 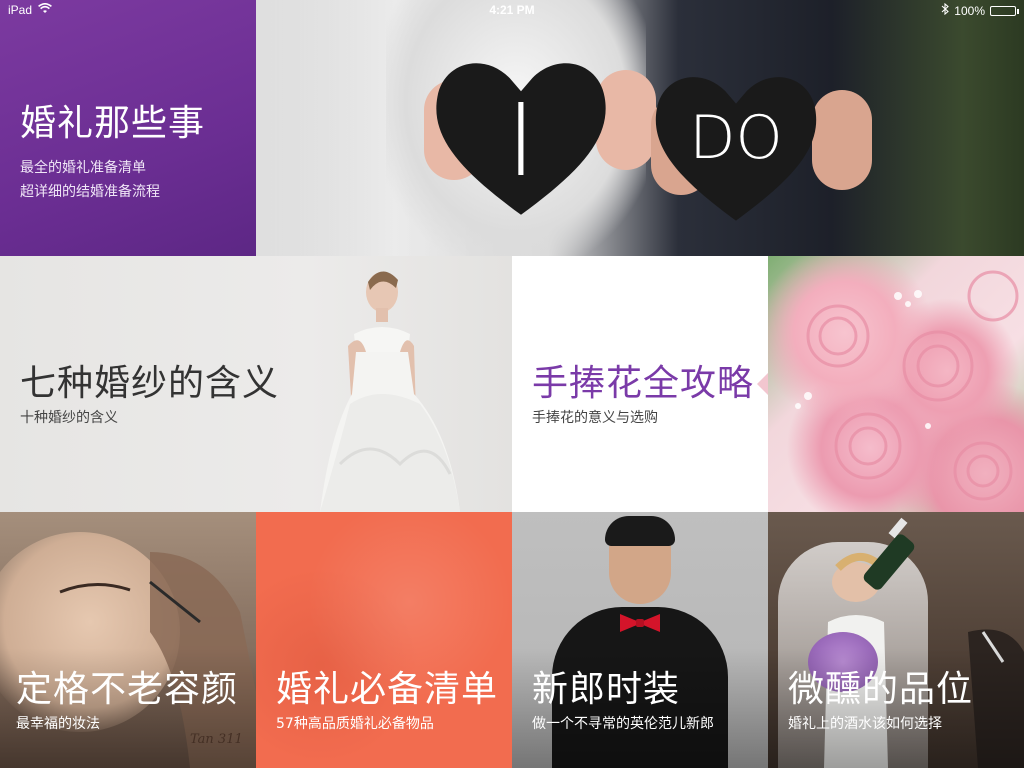 What do you see at coordinates (736, 138) in the screenshot?
I see `heart-right-text: DO` at bounding box center [736, 138].